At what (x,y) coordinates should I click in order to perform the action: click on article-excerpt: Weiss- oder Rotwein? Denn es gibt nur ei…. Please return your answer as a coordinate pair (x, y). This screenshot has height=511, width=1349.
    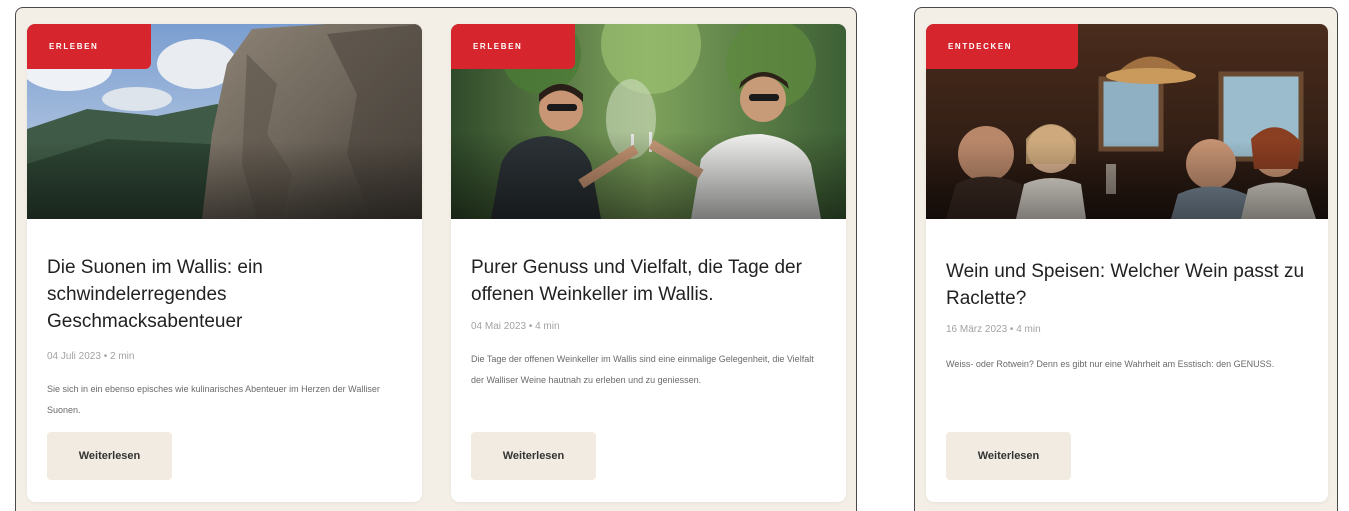
    Looking at the image, I should click on (1110, 364).